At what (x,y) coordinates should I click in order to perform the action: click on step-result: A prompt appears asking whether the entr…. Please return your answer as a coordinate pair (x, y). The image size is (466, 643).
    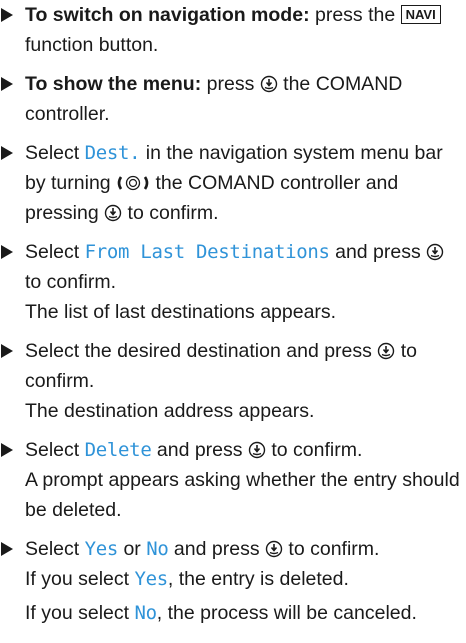
    Looking at the image, I should click on (242, 495).